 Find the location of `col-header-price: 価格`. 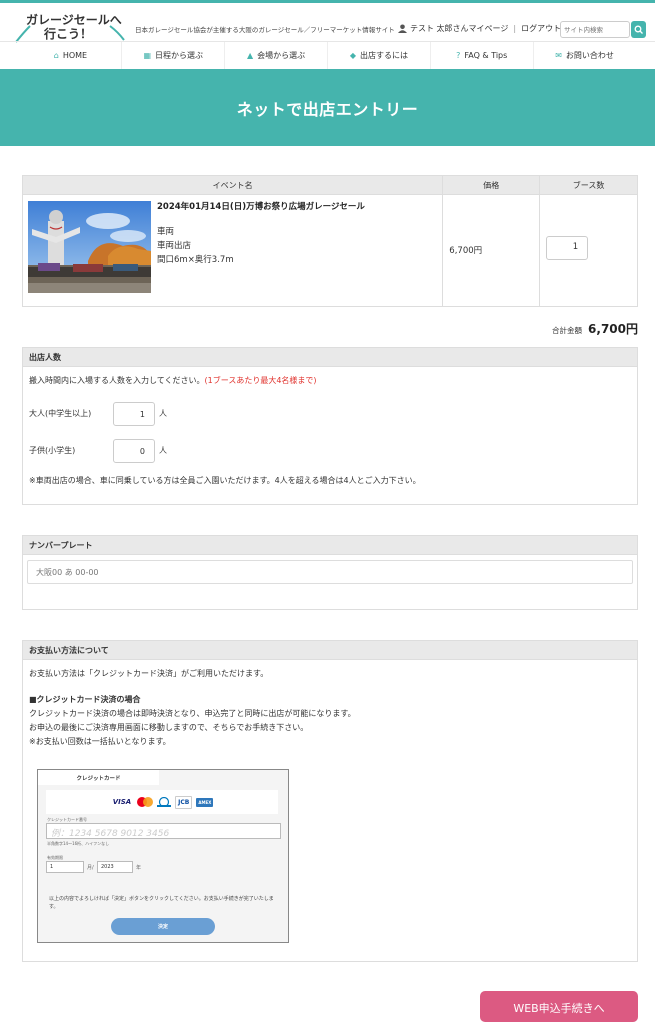

col-header-price: 価格 is located at coordinates (491, 185).